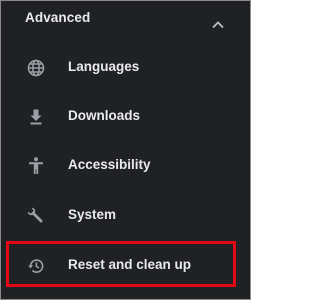  I want to click on advanced-section-header: Advanced, so click(125, 20).